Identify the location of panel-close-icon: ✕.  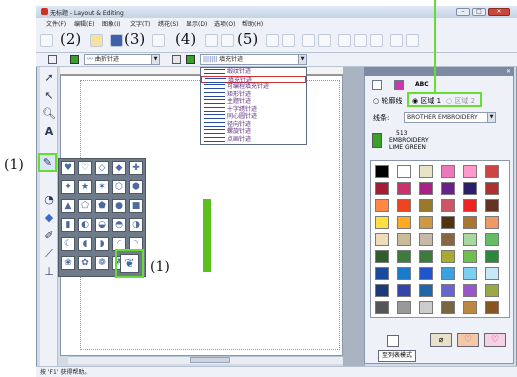
(508, 71).